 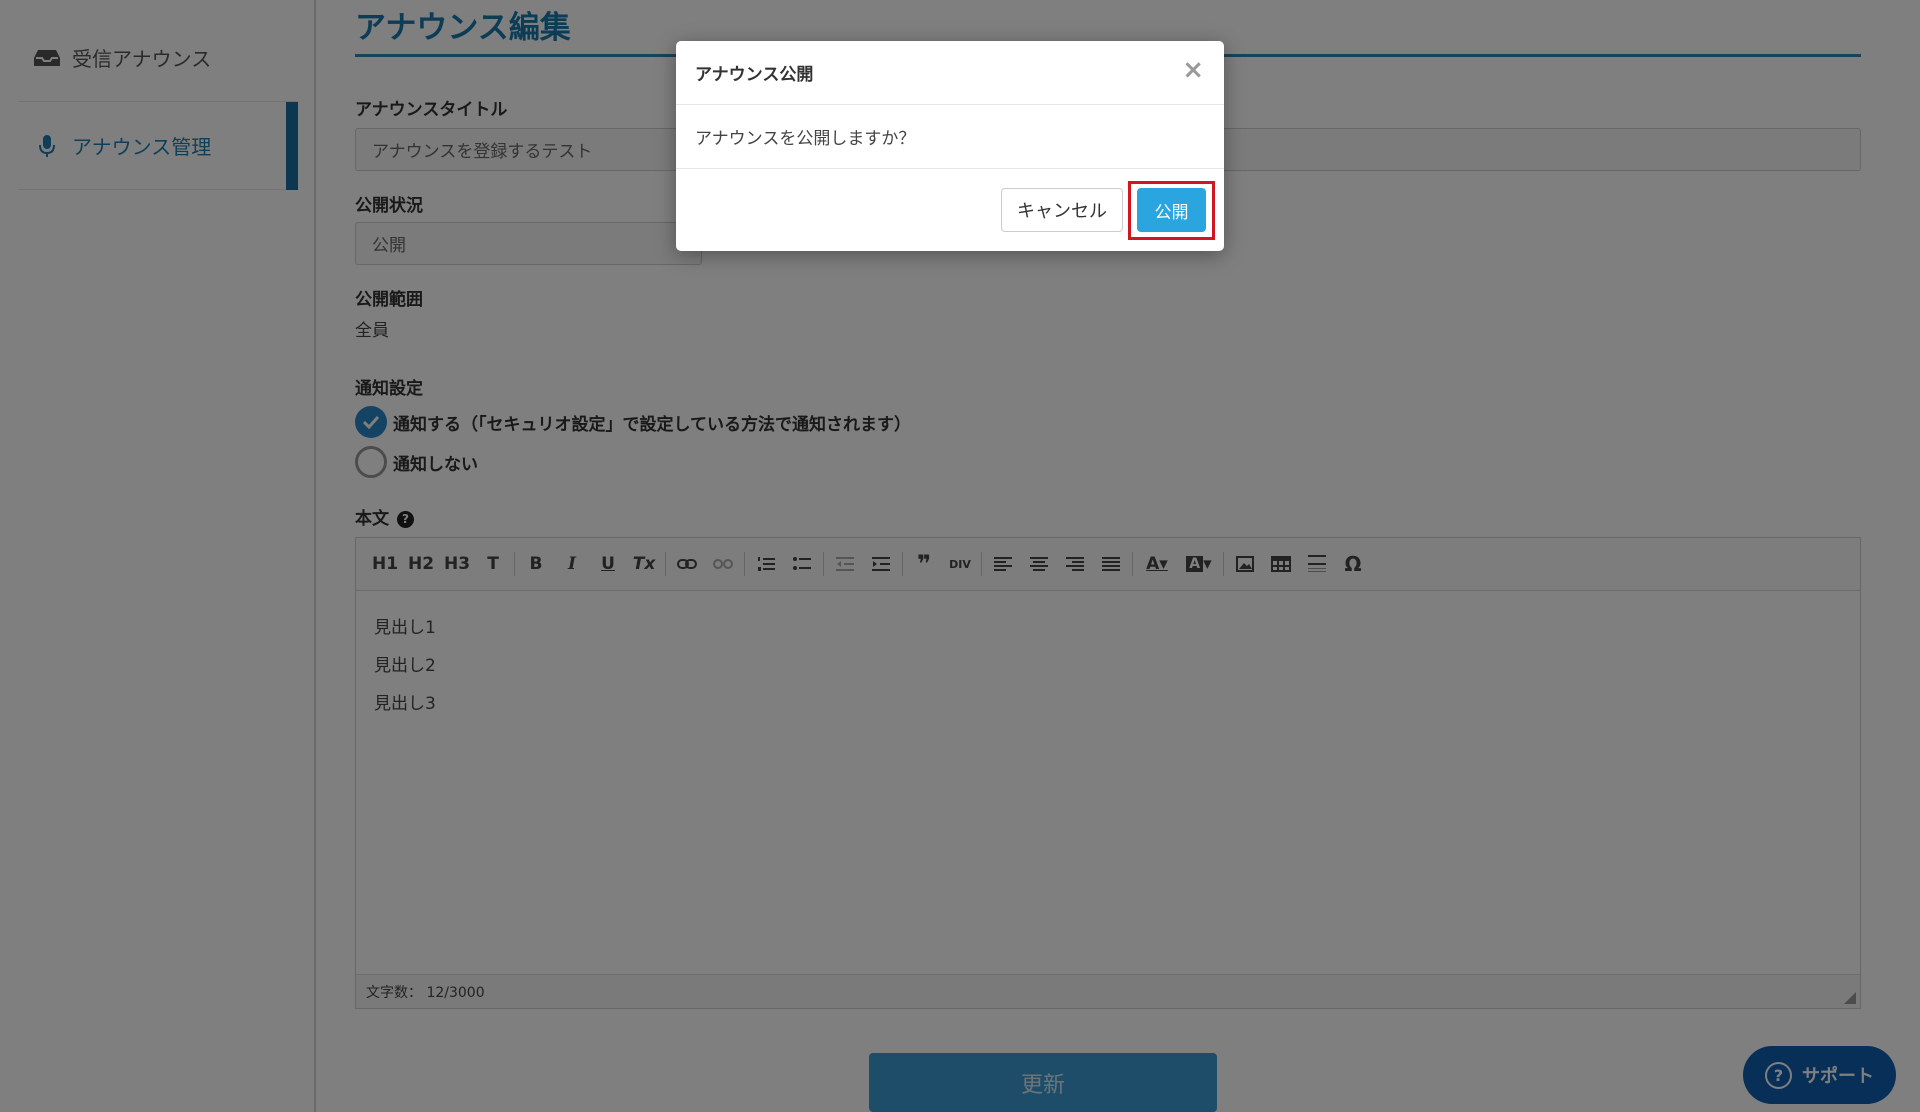 I want to click on close-icon: ×, so click(x=1193, y=70).